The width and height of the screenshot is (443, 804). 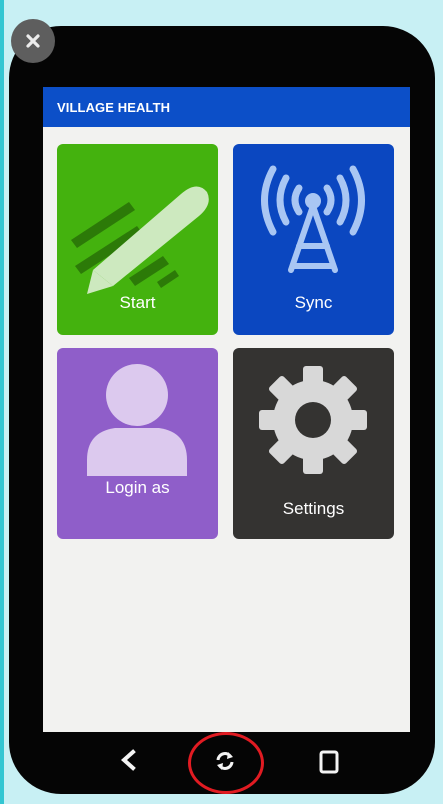 What do you see at coordinates (114, 107) in the screenshot?
I see `app-title: VILLAGE HEALTH` at bounding box center [114, 107].